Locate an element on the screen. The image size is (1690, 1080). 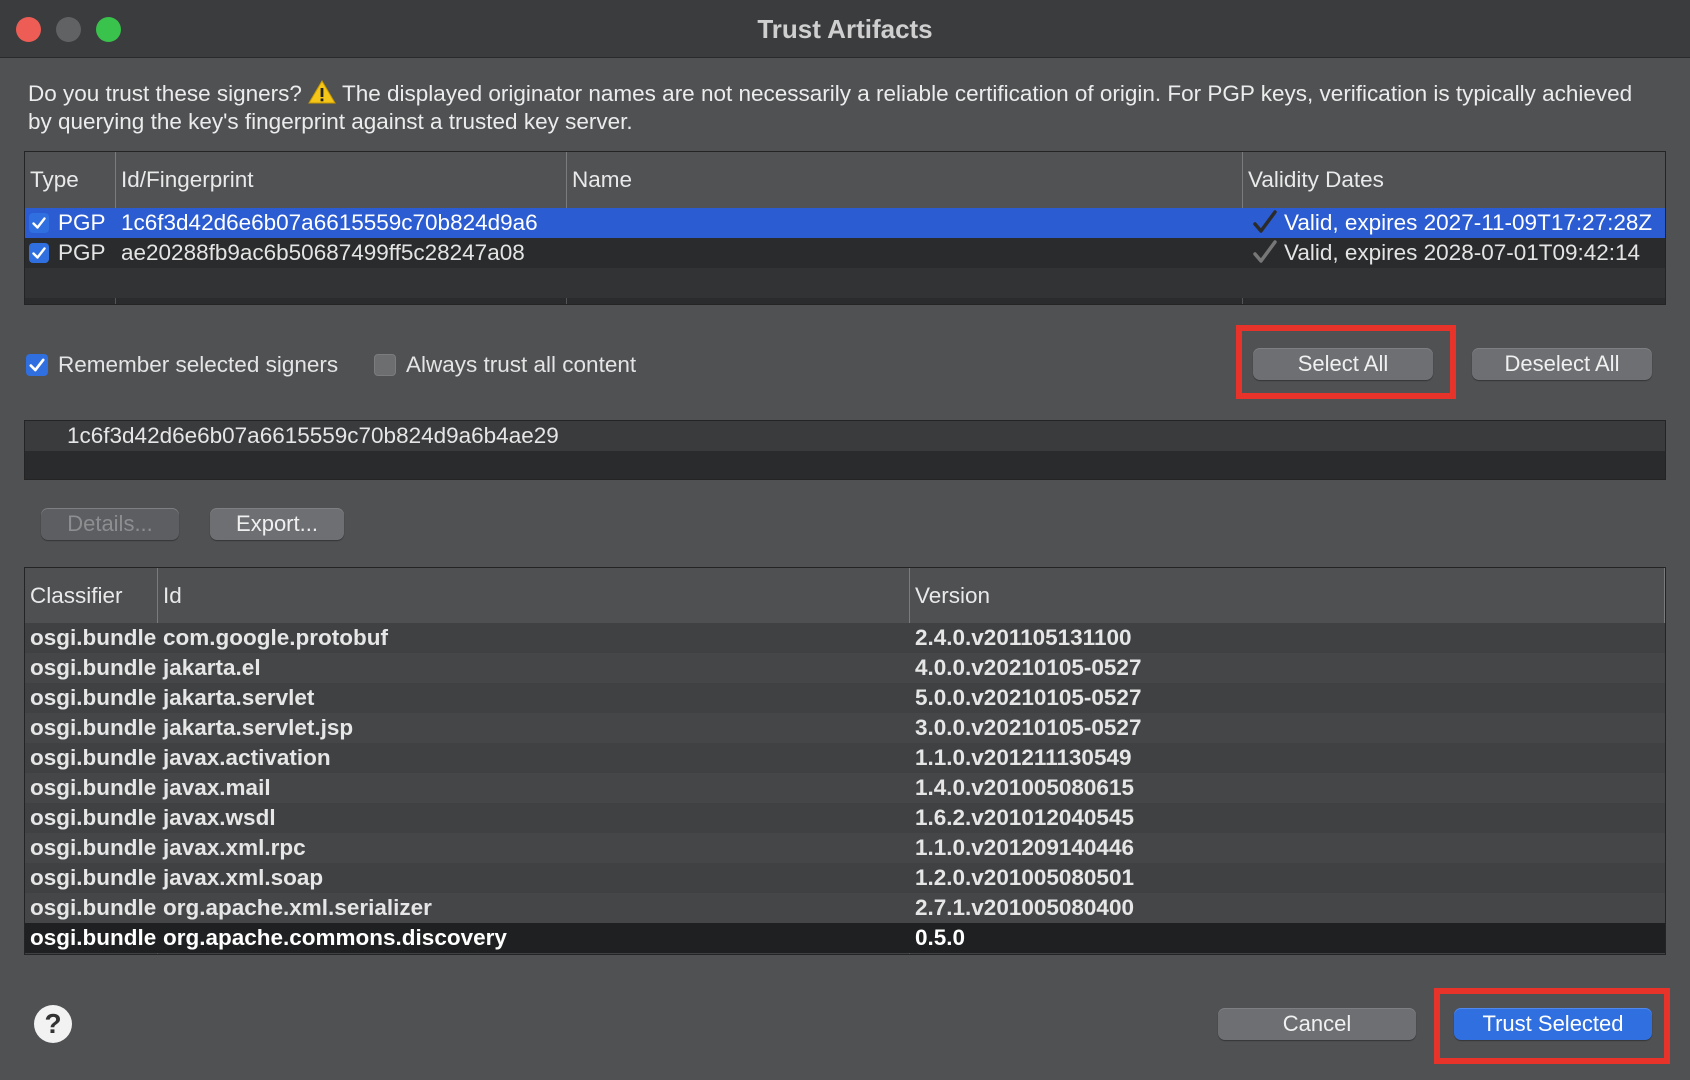
column-header-version: Version is located at coordinates (1287, 595).